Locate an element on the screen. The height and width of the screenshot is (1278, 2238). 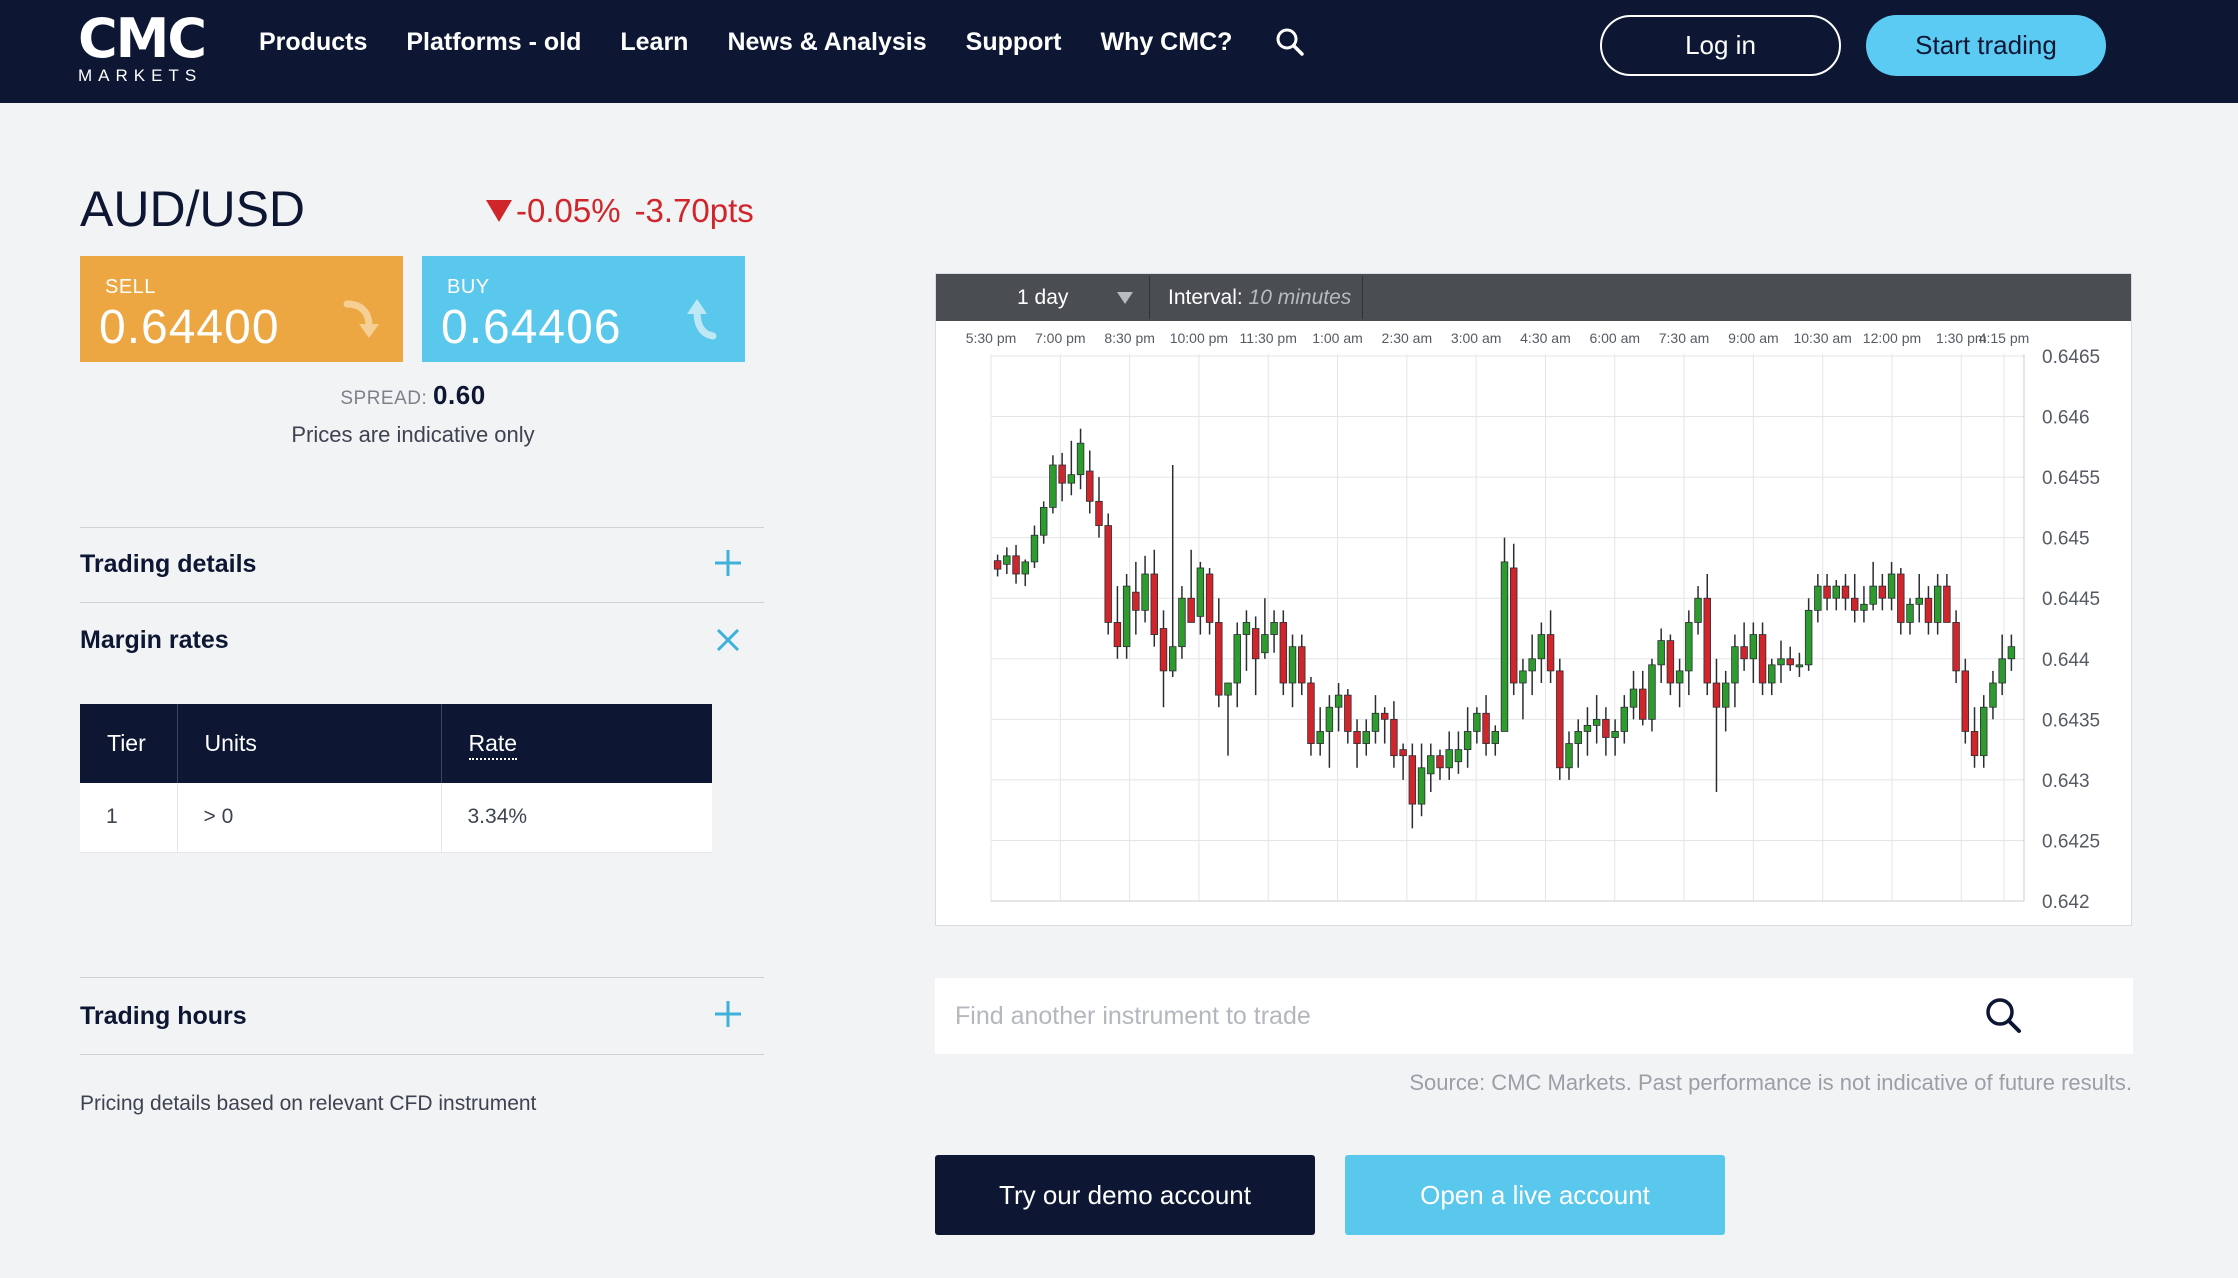
chart-toolbar: 1 day Interval: 10 minutes is located at coordinates (1533, 297).